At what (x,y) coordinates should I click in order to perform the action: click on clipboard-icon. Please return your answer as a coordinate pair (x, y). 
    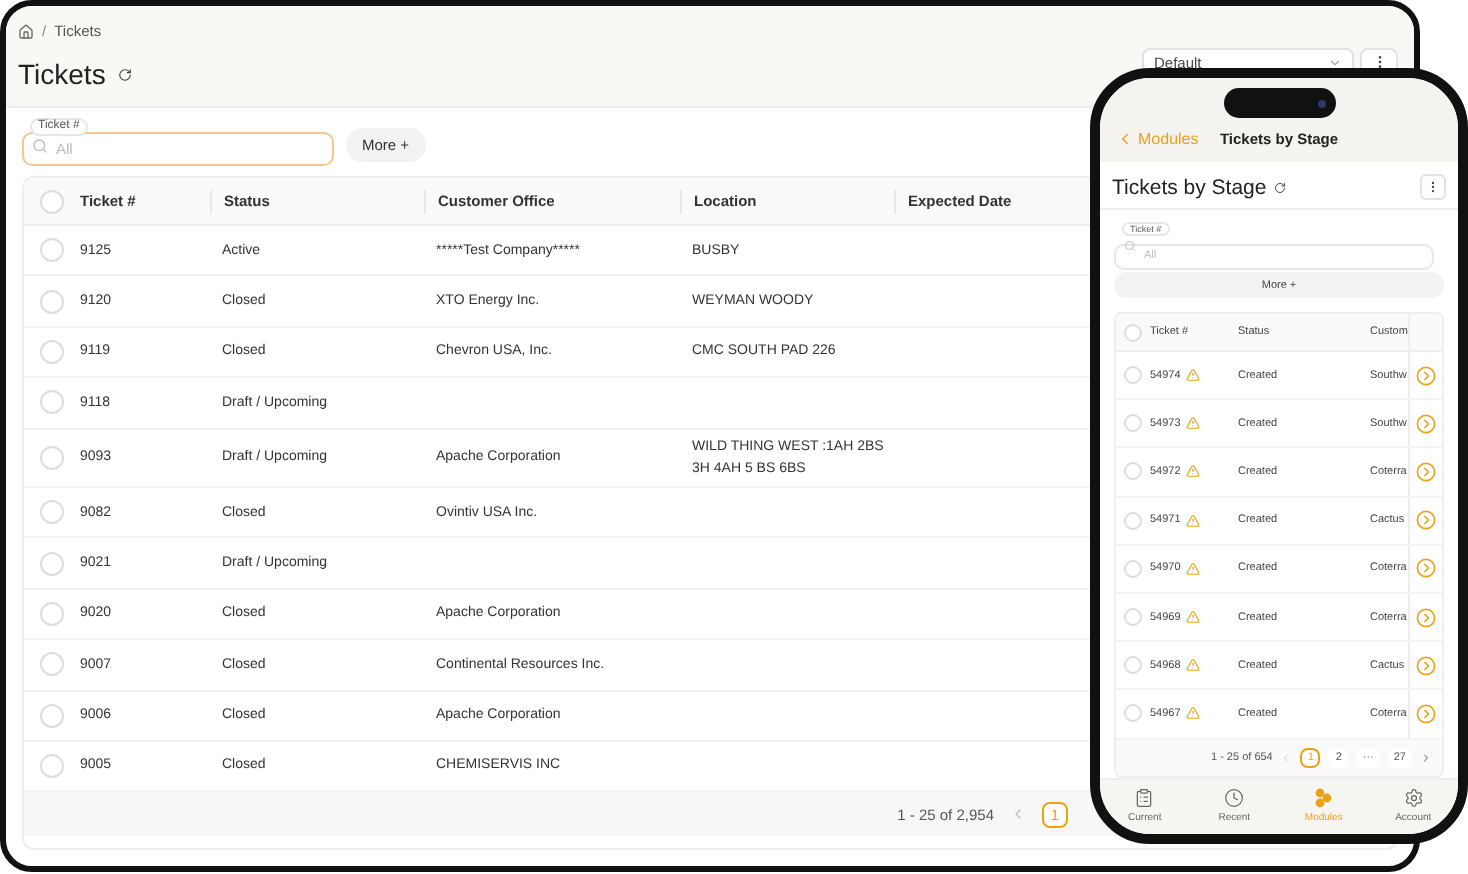
    Looking at the image, I should click on (1144, 797).